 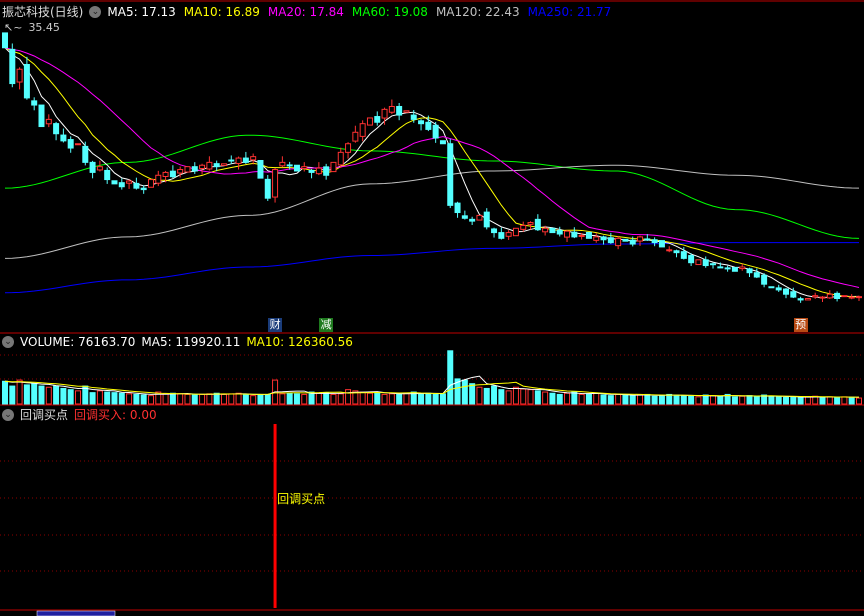 I want to click on event-marker-financial: 财, so click(x=275, y=325).